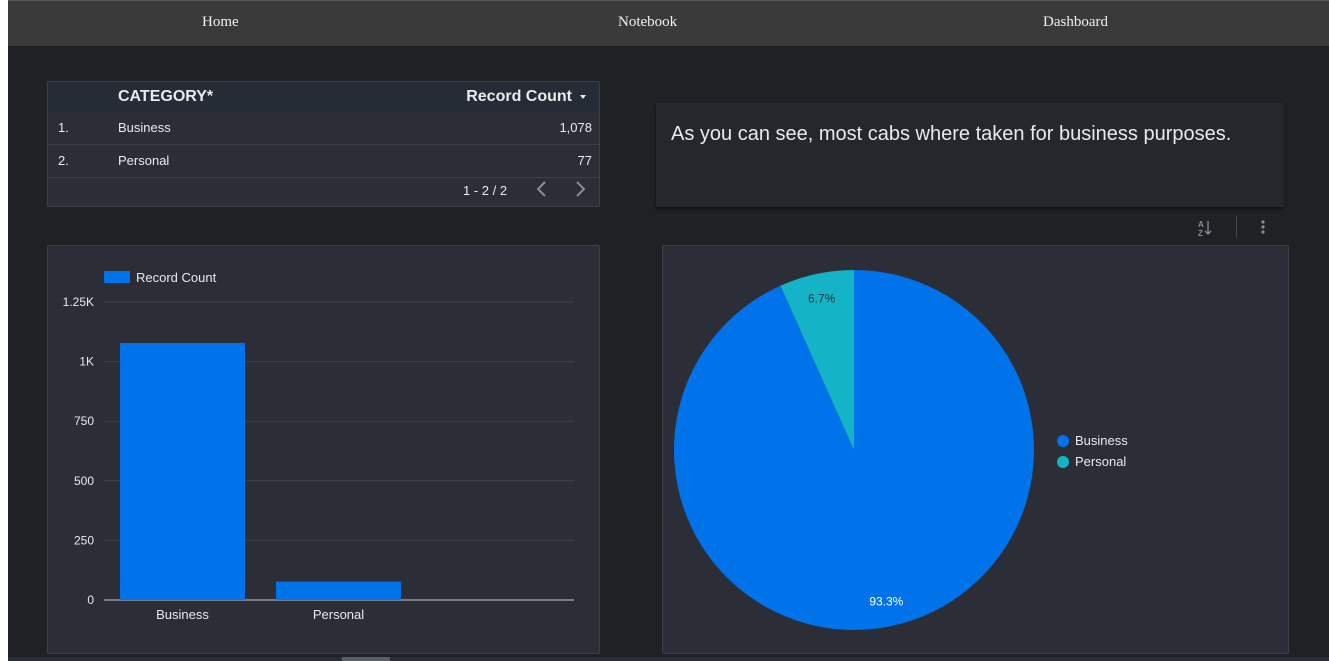 This screenshot has height=661, width=1329. Describe the element at coordinates (647, 22) in the screenshot. I see `nav-notebook: Notebook` at that location.